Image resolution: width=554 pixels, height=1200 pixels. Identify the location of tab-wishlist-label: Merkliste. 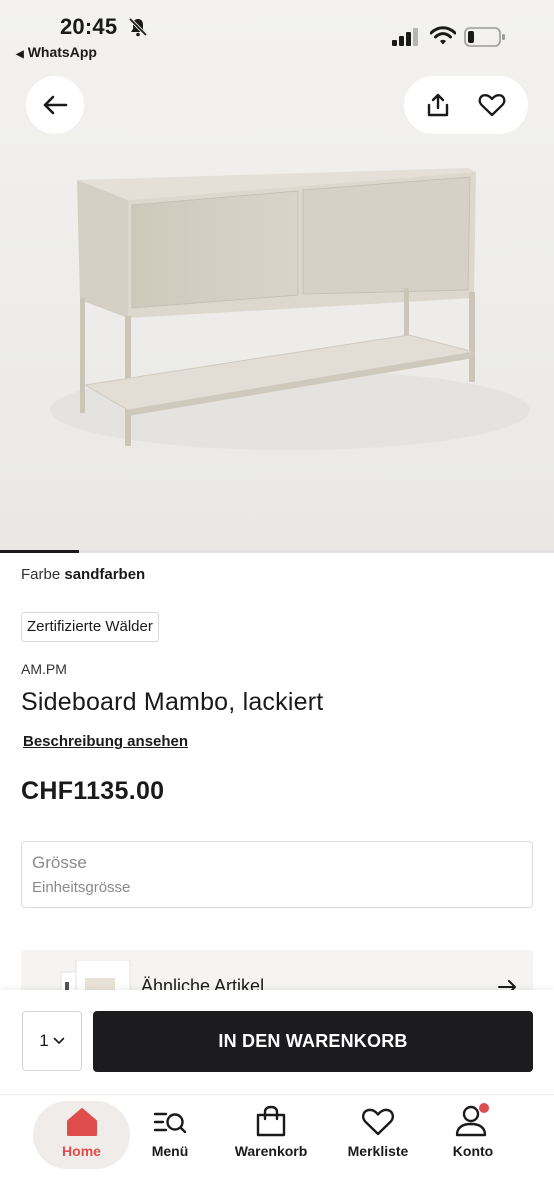
(378, 1151).